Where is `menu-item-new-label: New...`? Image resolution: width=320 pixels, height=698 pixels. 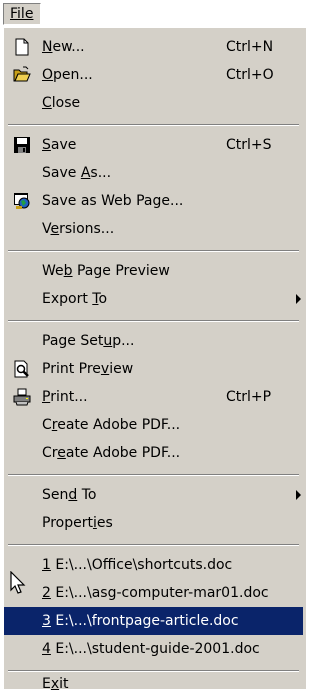
menu-item-new-label: New... is located at coordinates (63, 47).